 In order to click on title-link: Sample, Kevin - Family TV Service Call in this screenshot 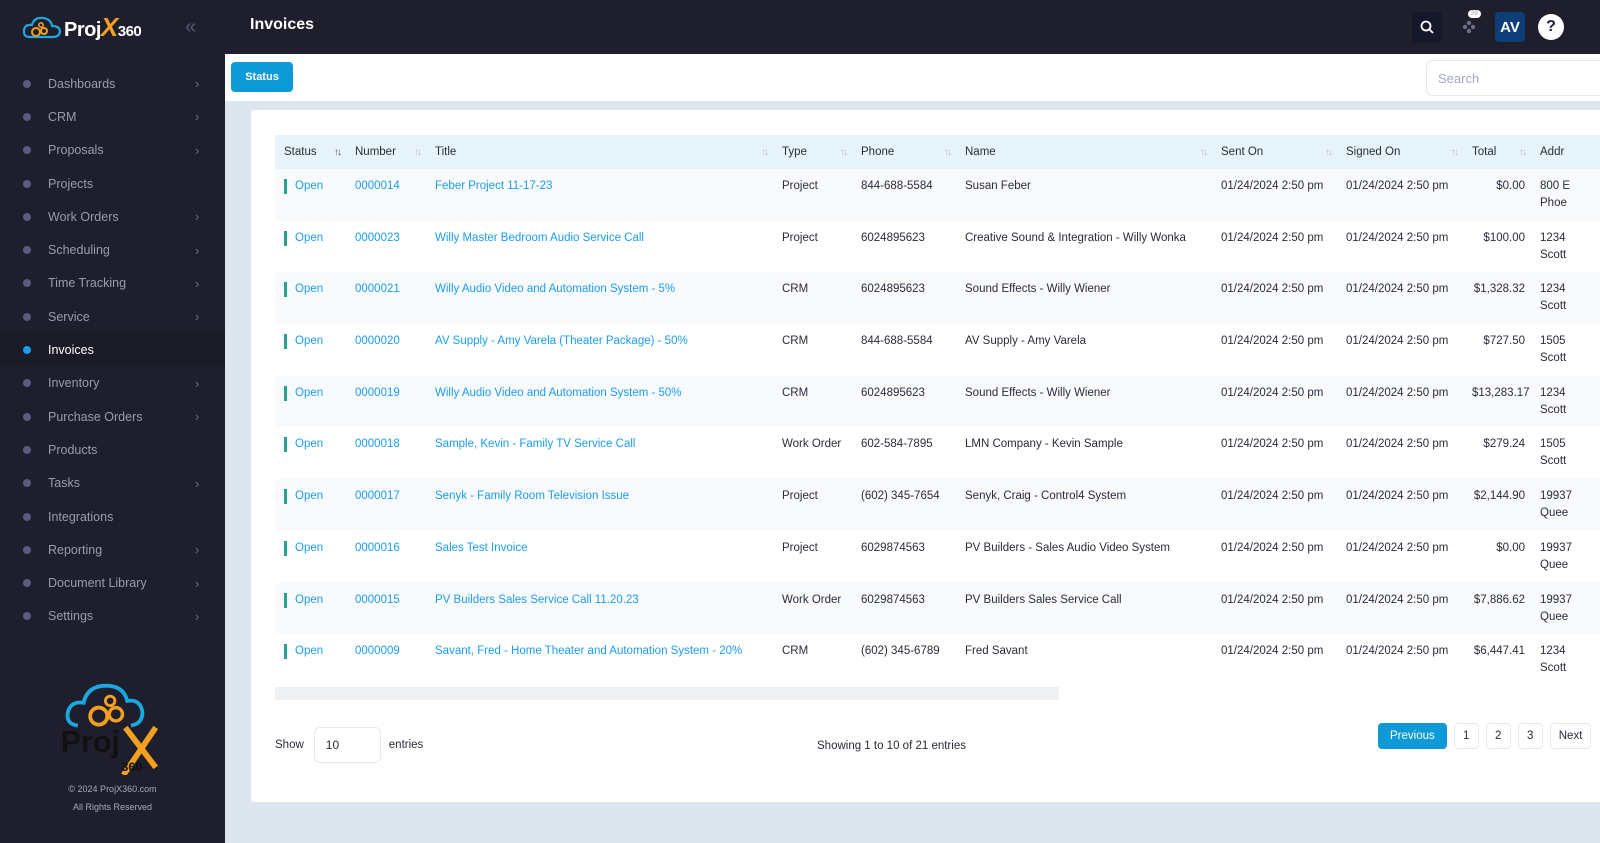, I will do `click(599, 453)`.